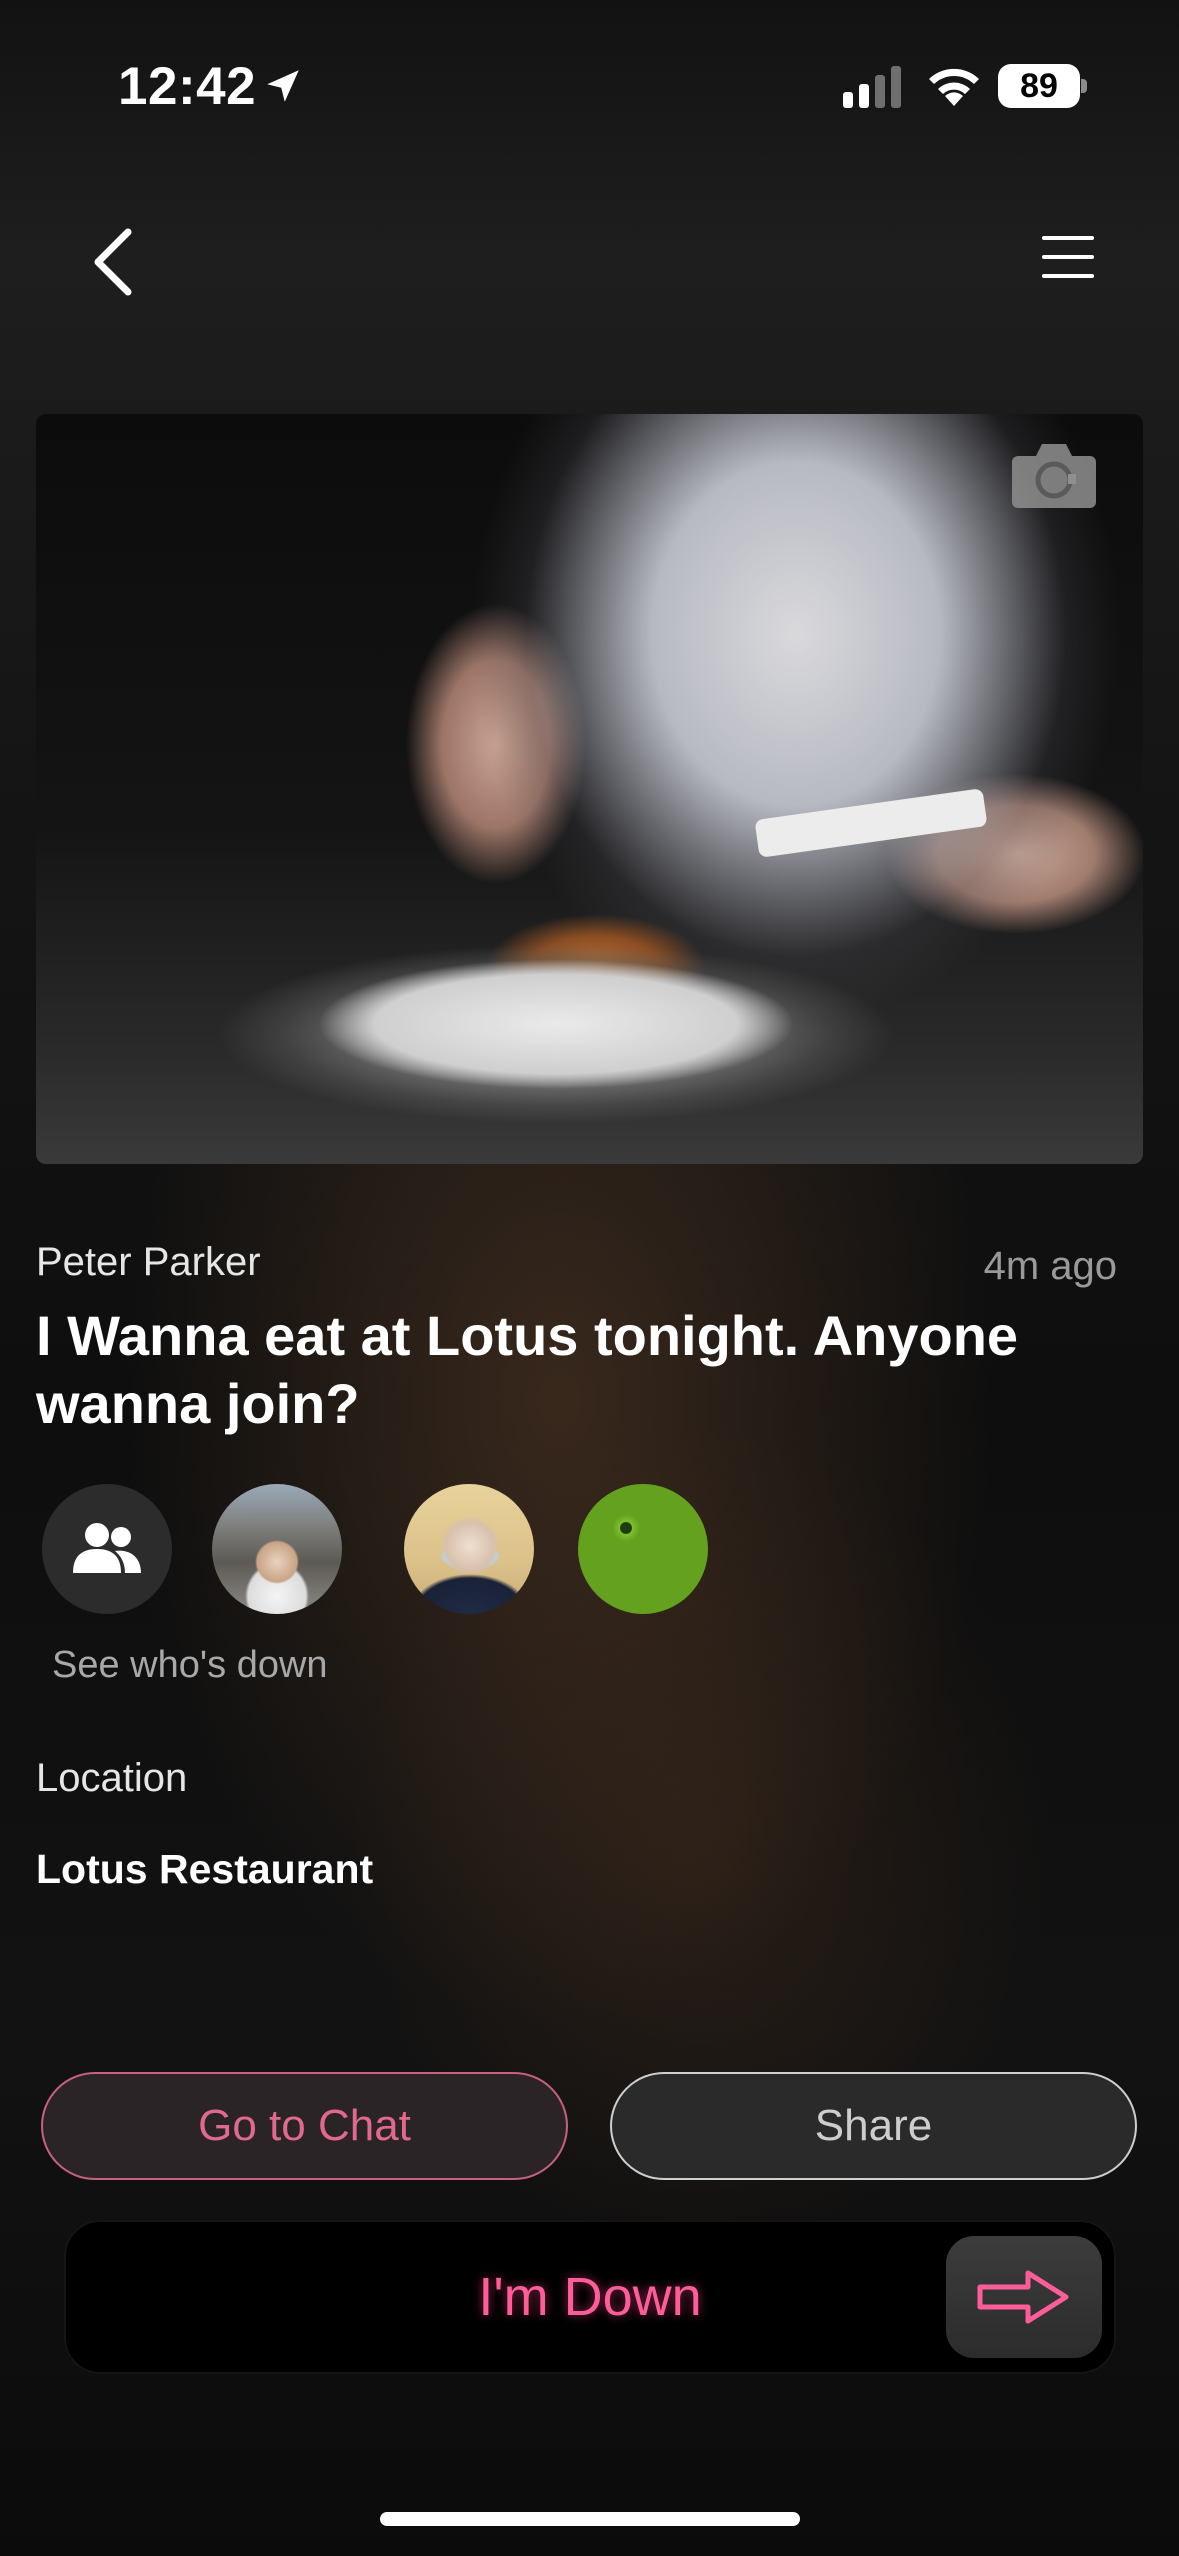  I want to click on share-button: Share, so click(873, 2126).